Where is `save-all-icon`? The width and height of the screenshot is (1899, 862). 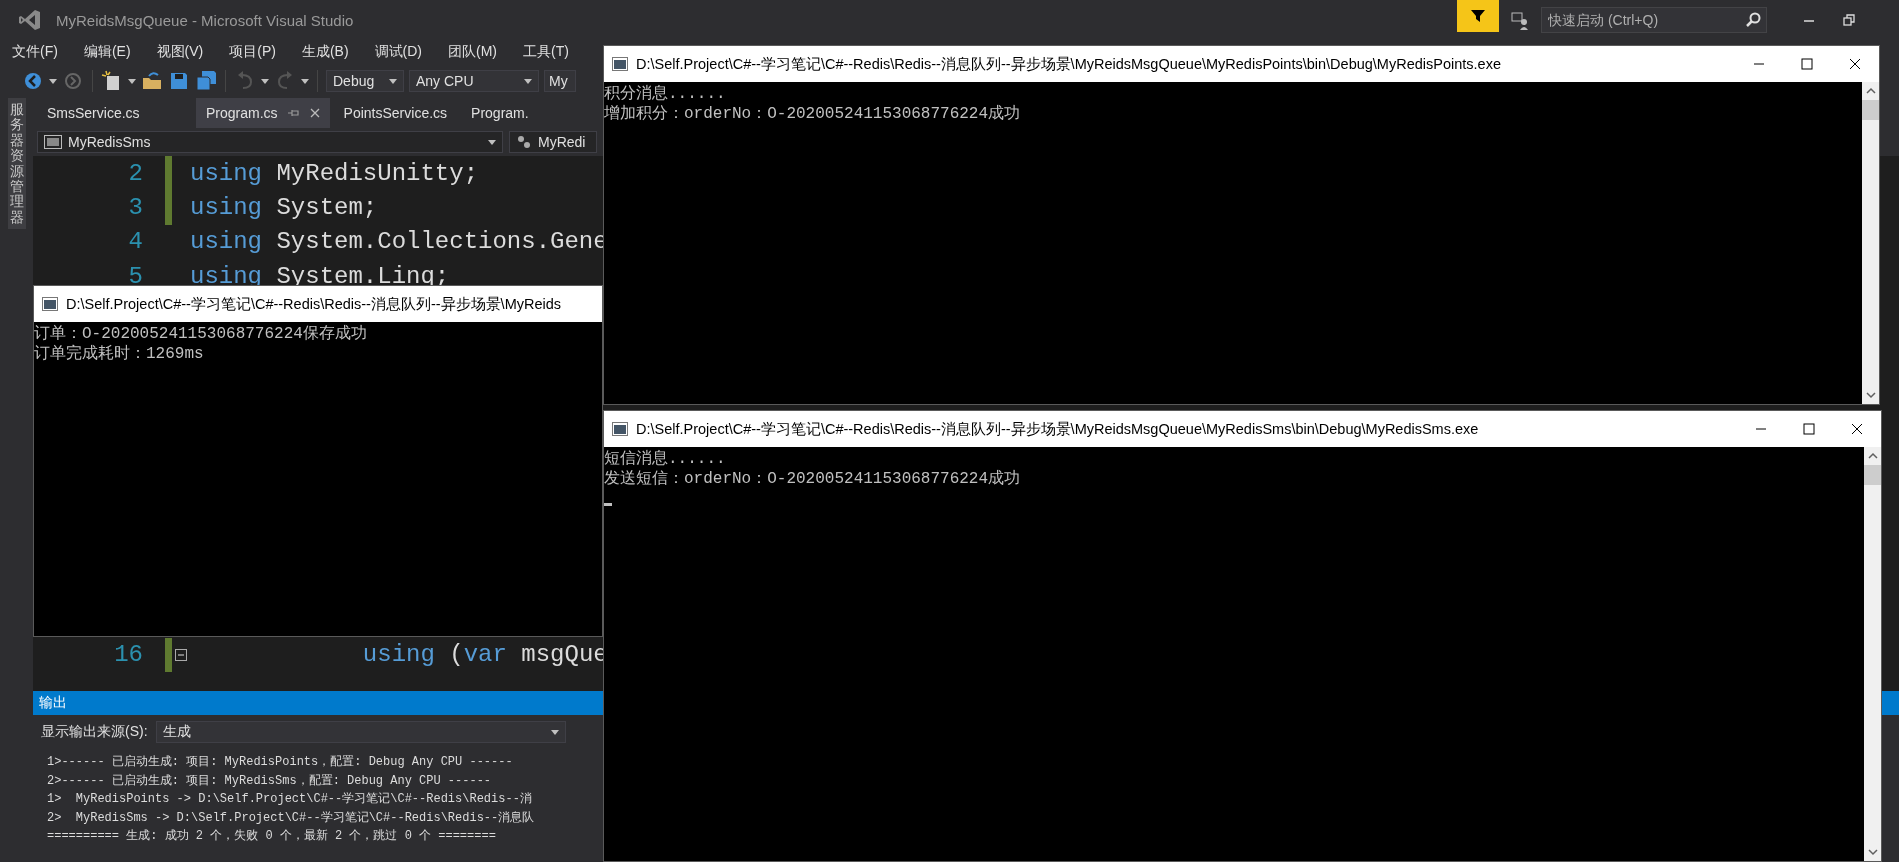 save-all-icon is located at coordinates (206, 81).